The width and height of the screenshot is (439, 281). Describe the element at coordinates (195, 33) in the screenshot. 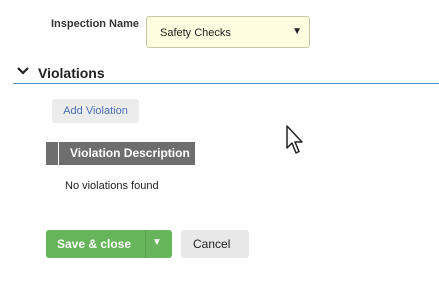

I see `inspection-name-value: Safety Checks` at that location.